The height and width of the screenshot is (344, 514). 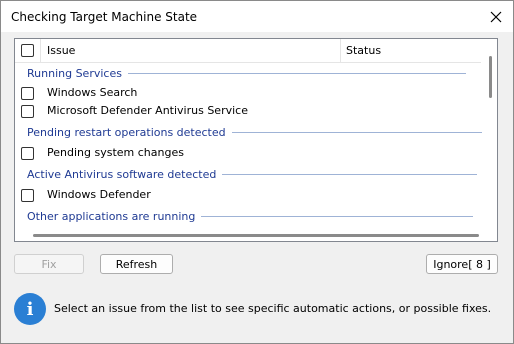 I want to click on group-label: Pending restart operations detected, so click(x=126, y=132).